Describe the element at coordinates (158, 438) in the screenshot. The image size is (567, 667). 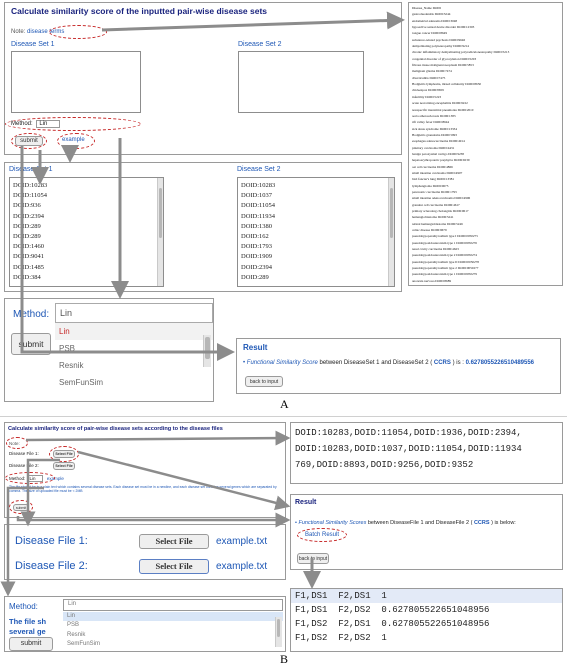
I see `b-arrow-to-doid` at that location.